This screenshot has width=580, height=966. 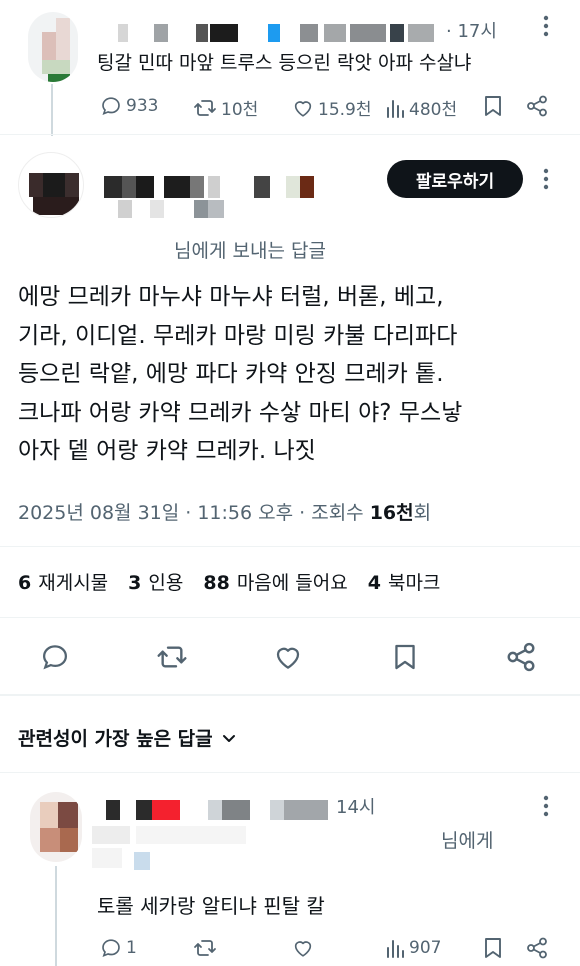 I want to click on parent-share-icon, so click(x=537, y=106).